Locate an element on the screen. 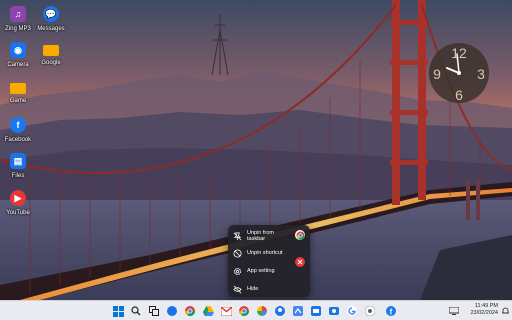 The height and width of the screenshot is (320, 512). close-icon is located at coordinates (300, 262).